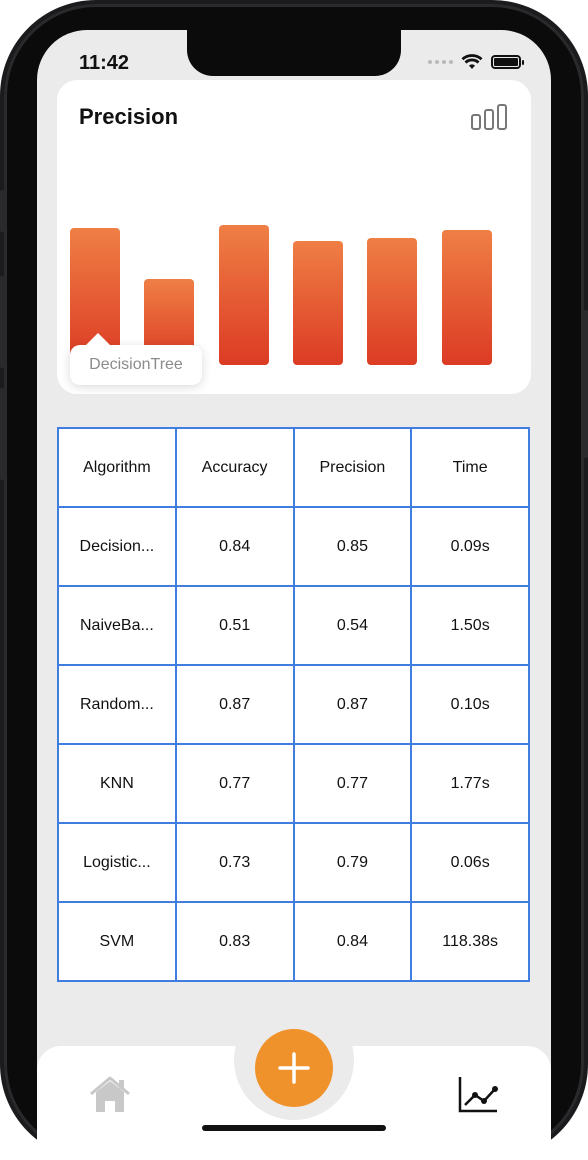  I want to click on table-header-cell: Precision, so click(352, 467).